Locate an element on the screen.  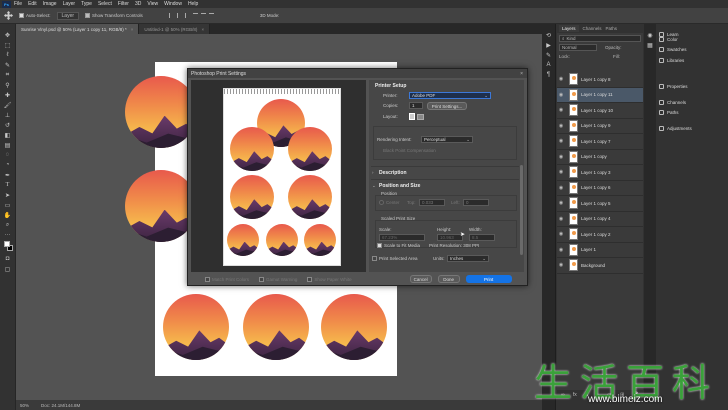
move-icon is located at coordinates (8, 15).